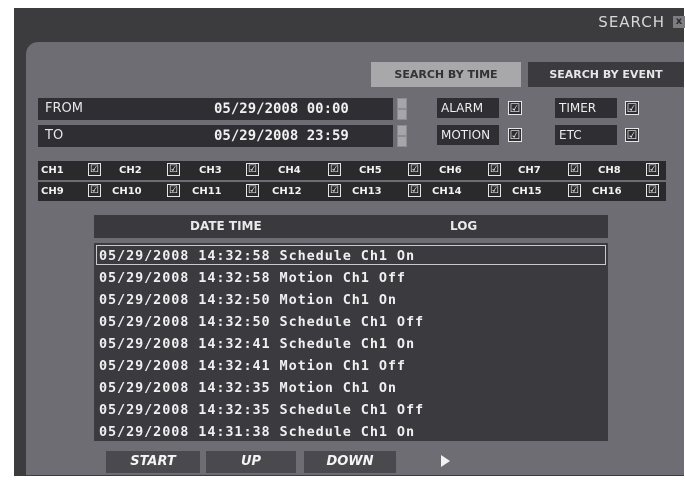  I want to click on down-button: DOWN, so click(350, 462).